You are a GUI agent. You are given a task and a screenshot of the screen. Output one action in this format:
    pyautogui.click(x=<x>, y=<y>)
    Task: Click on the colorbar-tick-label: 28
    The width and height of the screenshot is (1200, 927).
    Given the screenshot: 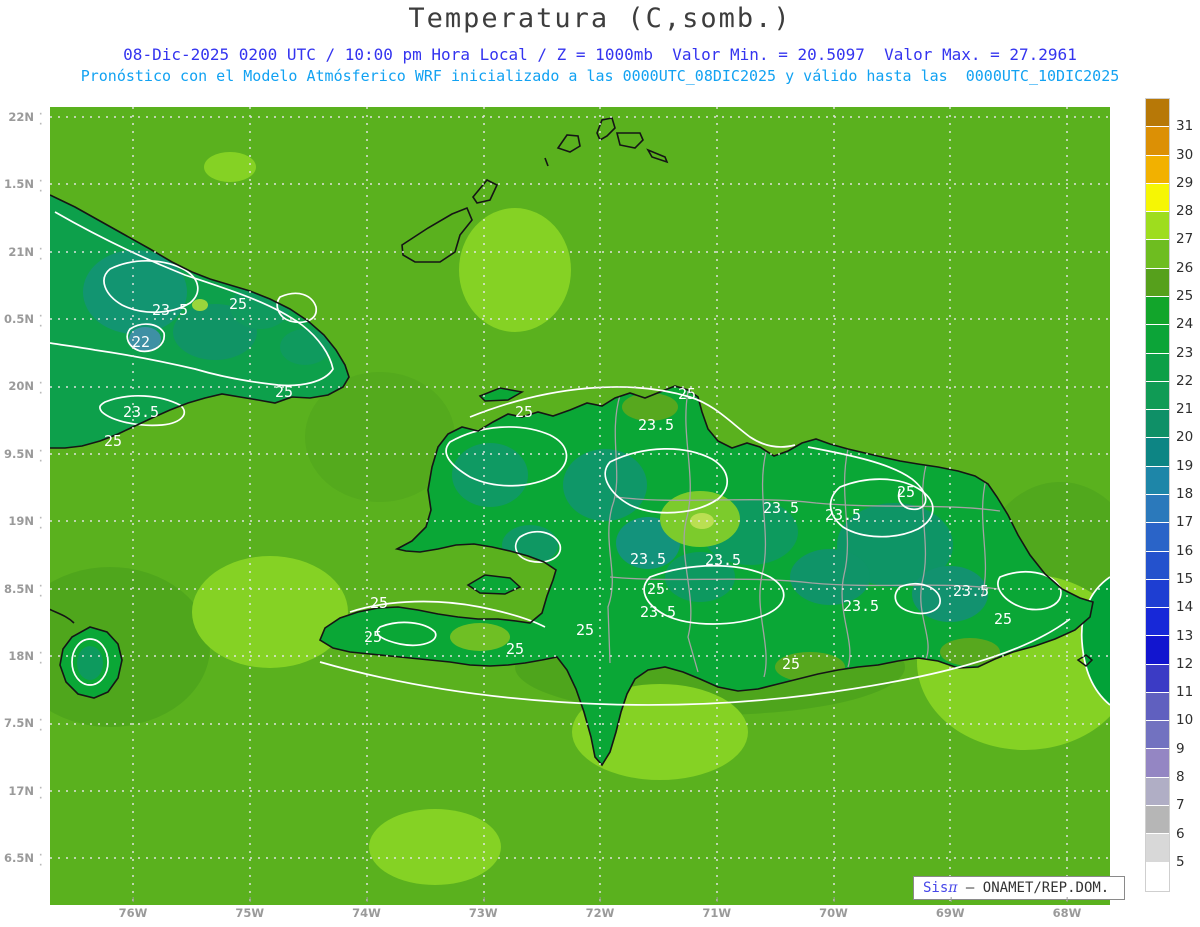 What is the action you would take?
    pyautogui.click(x=1185, y=211)
    